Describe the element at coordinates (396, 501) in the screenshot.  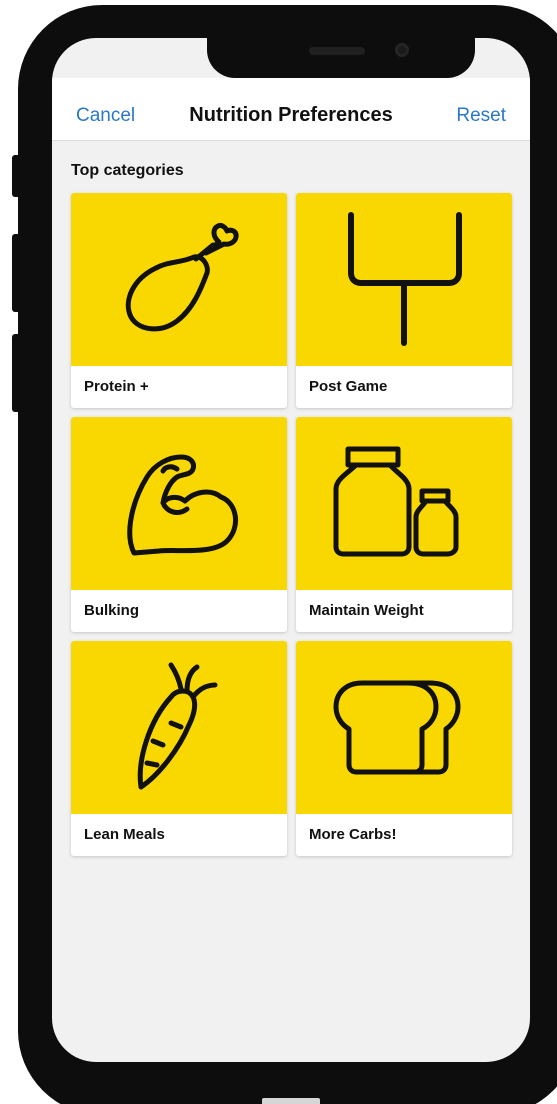
I see `weights-icon` at that location.